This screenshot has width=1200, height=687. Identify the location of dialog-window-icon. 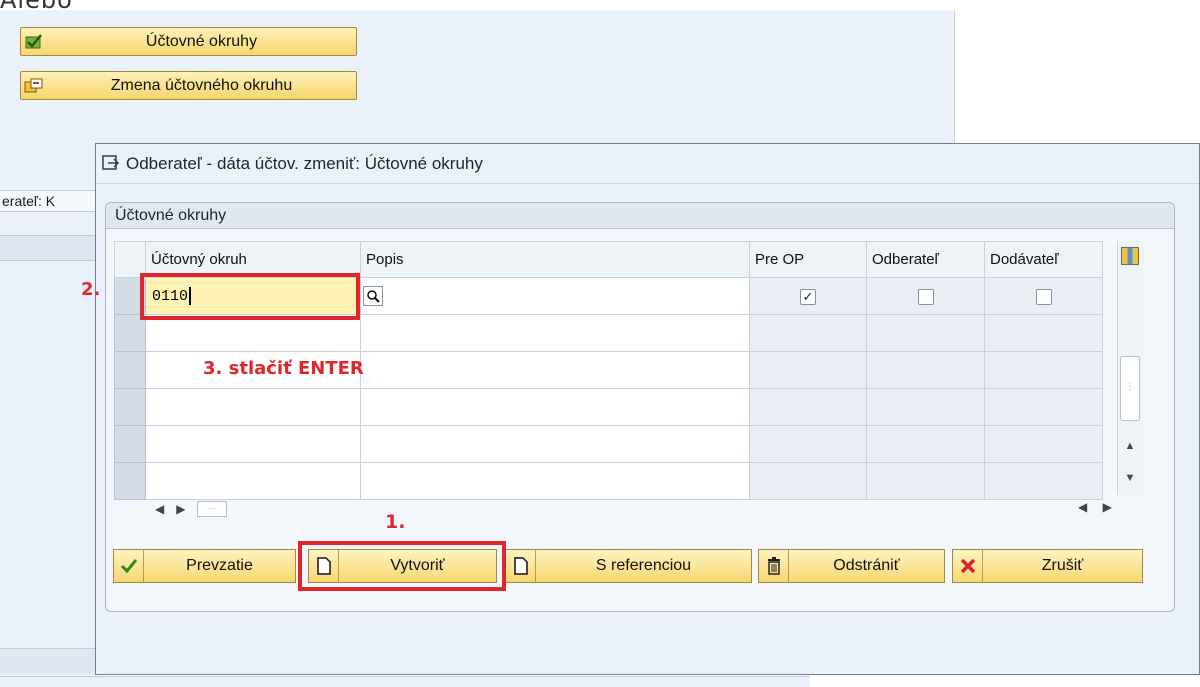
(112, 164).